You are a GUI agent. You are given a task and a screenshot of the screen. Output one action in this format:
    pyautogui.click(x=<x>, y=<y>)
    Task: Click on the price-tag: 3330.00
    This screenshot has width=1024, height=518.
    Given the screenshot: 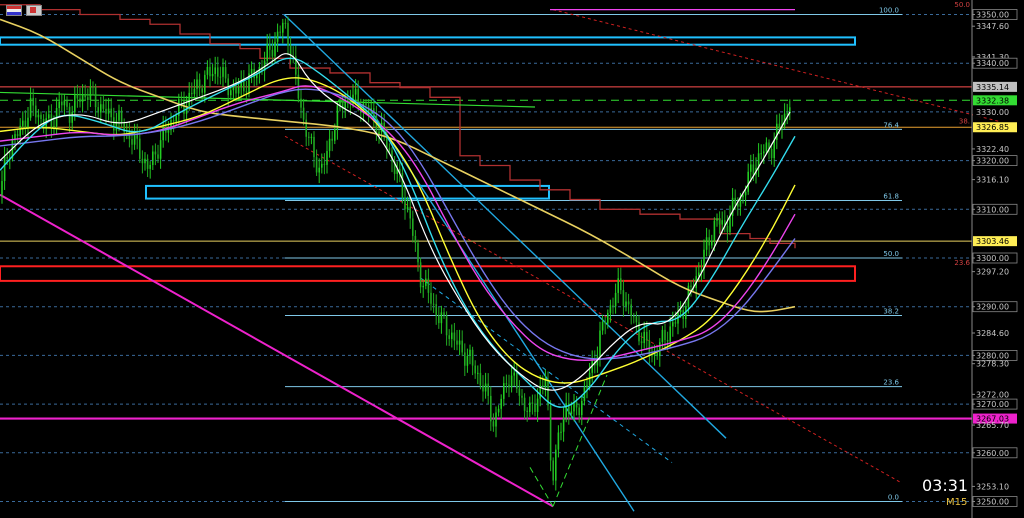 What is the action you would take?
    pyautogui.click(x=992, y=112)
    